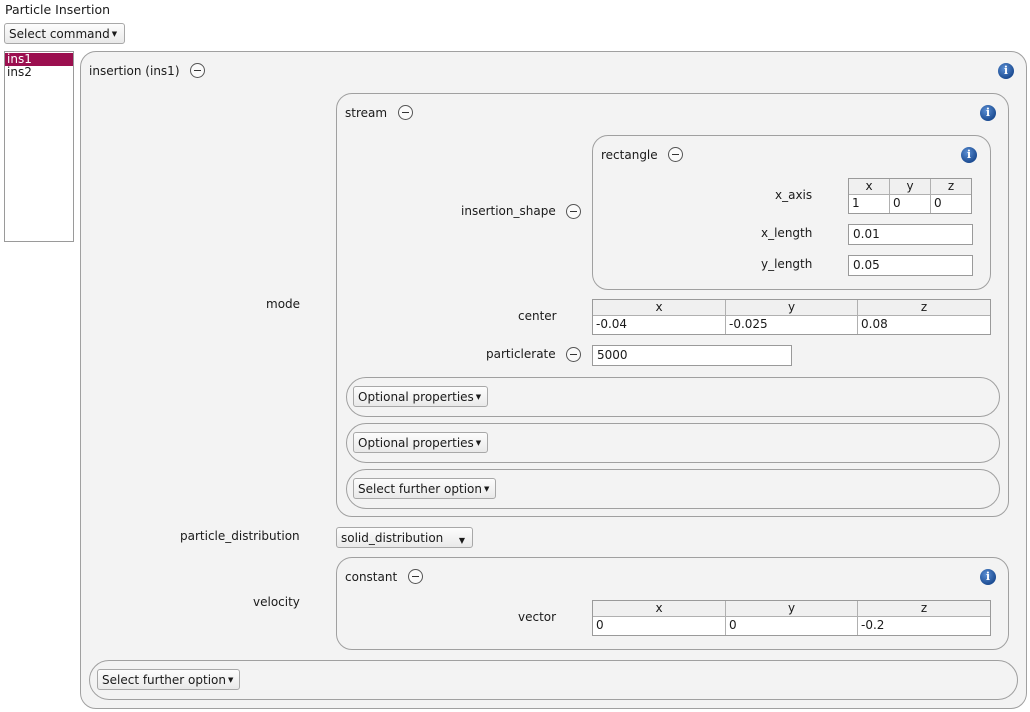 The height and width of the screenshot is (712, 1030). Describe the element at coordinates (924, 626) in the screenshot. I see `vector-z-cell: -0.2` at that location.